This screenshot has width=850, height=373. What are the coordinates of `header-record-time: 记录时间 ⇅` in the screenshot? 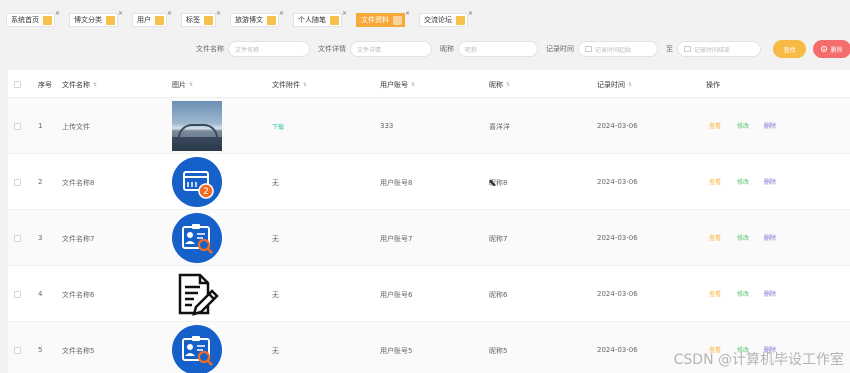 It's located at (614, 85).